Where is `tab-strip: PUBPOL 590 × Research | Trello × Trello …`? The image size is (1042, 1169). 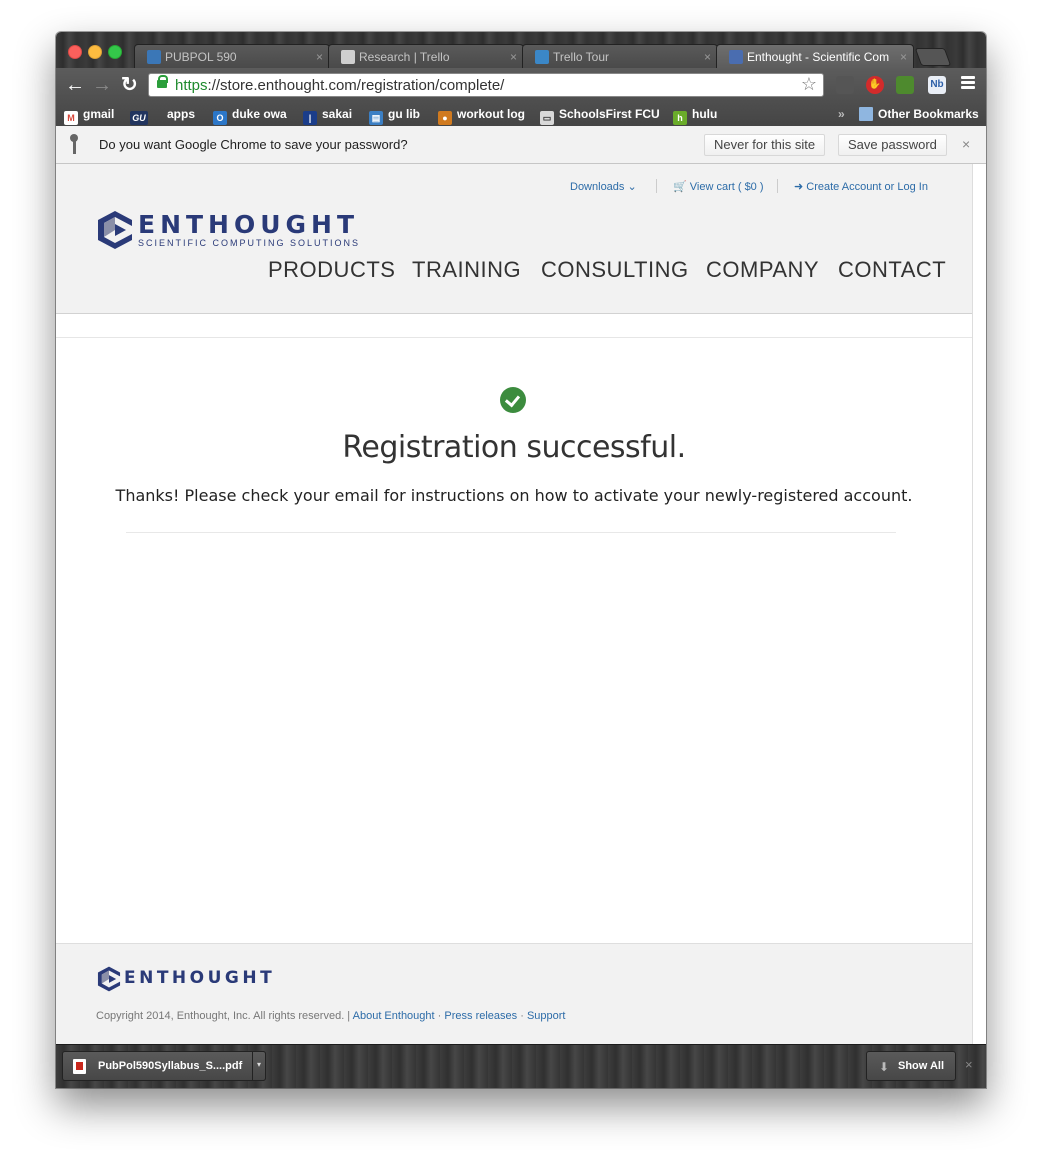 tab-strip: PUBPOL 590 × Research | Trello × Trello … is located at coordinates (521, 50).